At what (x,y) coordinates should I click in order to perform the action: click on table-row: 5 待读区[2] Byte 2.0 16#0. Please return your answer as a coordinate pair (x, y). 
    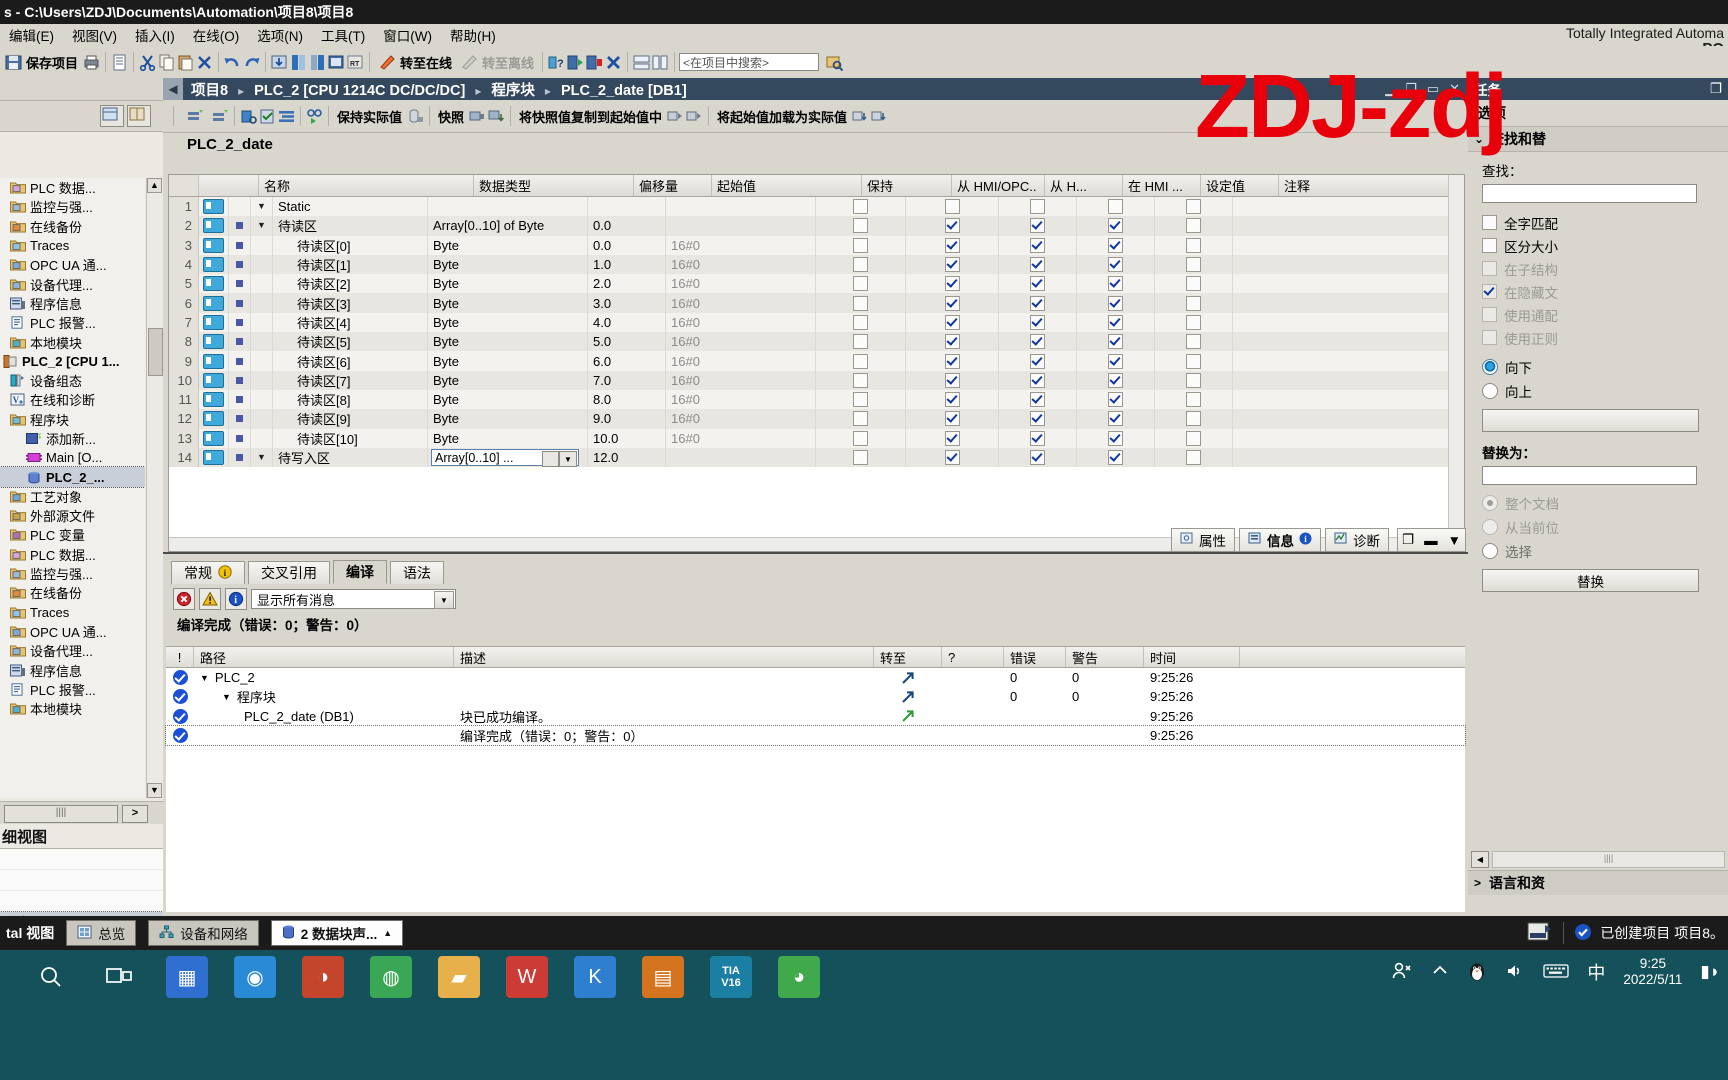
    Looking at the image, I should click on (816, 284).